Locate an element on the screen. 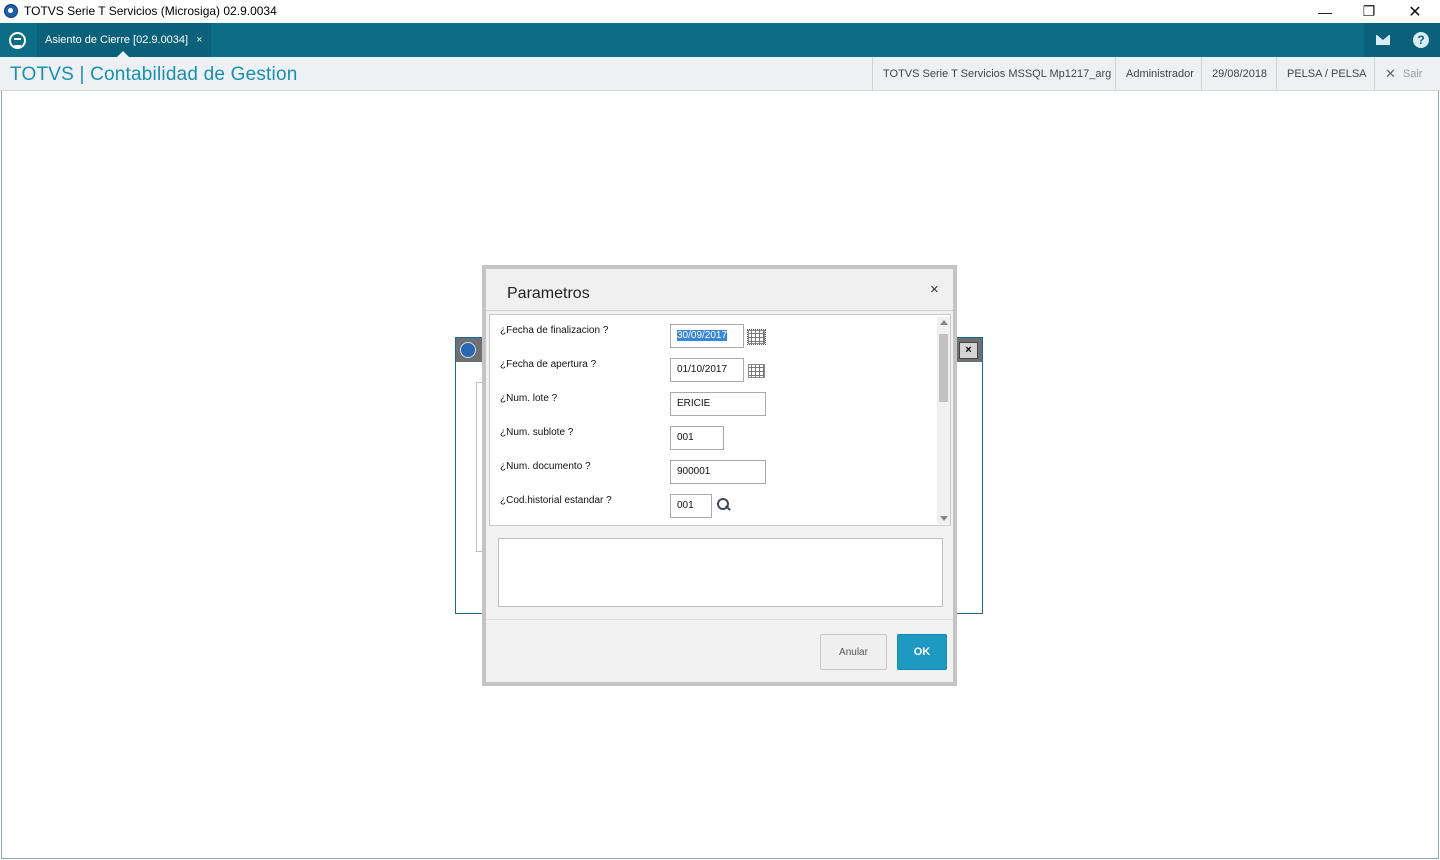  param-row-fecha-finalizacion: ¿Fecha de finalizacion ? 30/09/2017 is located at coordinates (713, 339).